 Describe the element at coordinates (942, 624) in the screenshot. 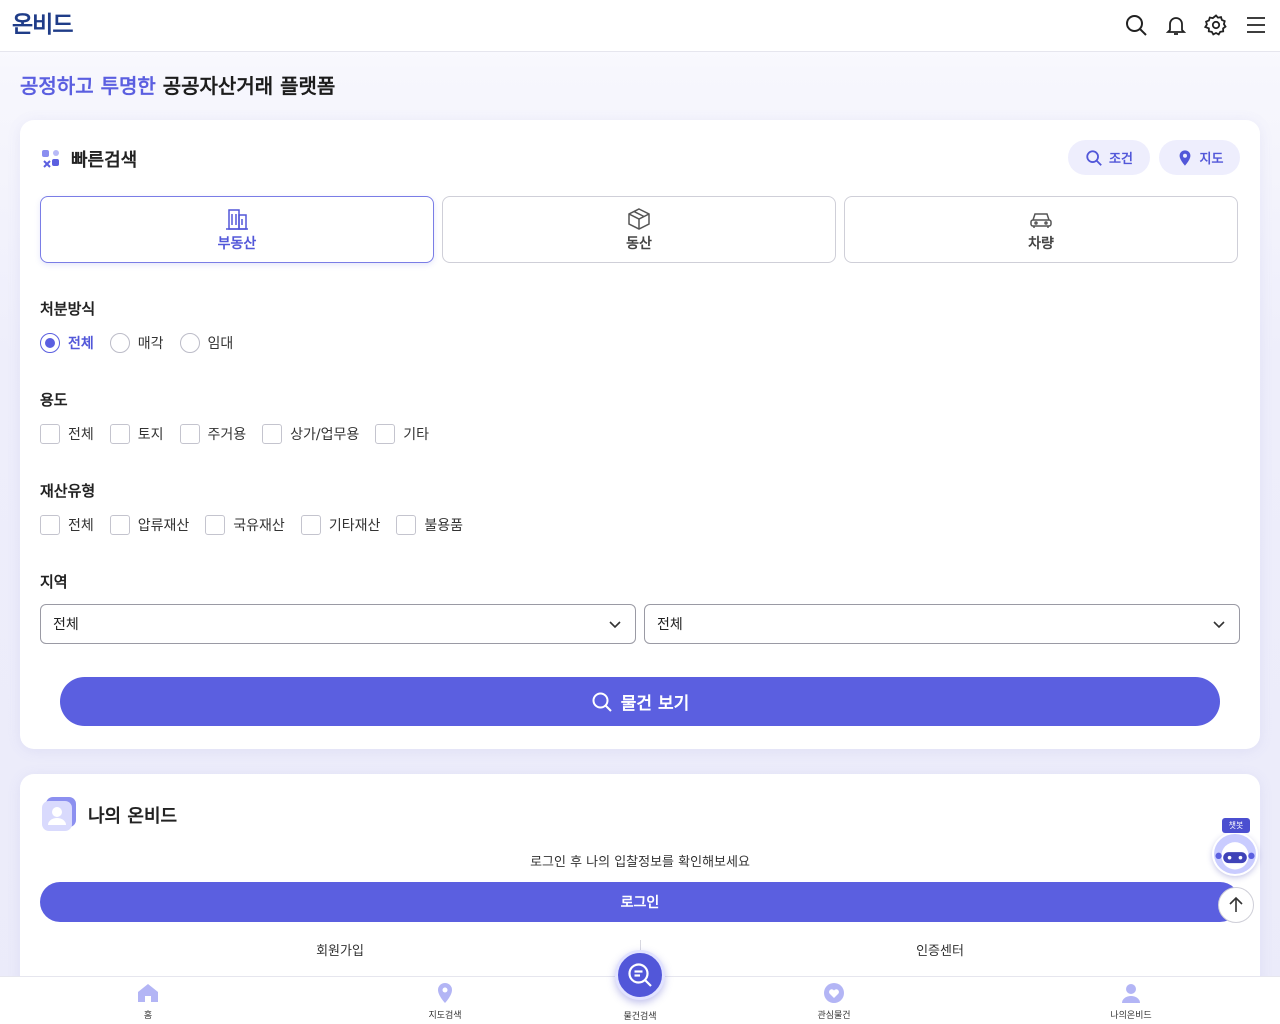

I see `region-select-city: 전체` at that location.